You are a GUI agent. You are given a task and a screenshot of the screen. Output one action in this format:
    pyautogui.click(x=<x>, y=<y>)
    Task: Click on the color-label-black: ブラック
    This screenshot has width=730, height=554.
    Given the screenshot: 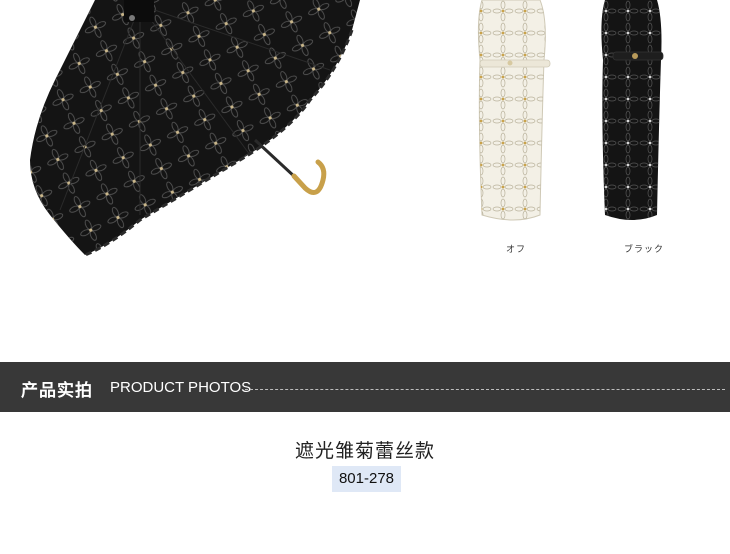 What is the action you would take?
    pyautogui.click(x=644, y=250)
    